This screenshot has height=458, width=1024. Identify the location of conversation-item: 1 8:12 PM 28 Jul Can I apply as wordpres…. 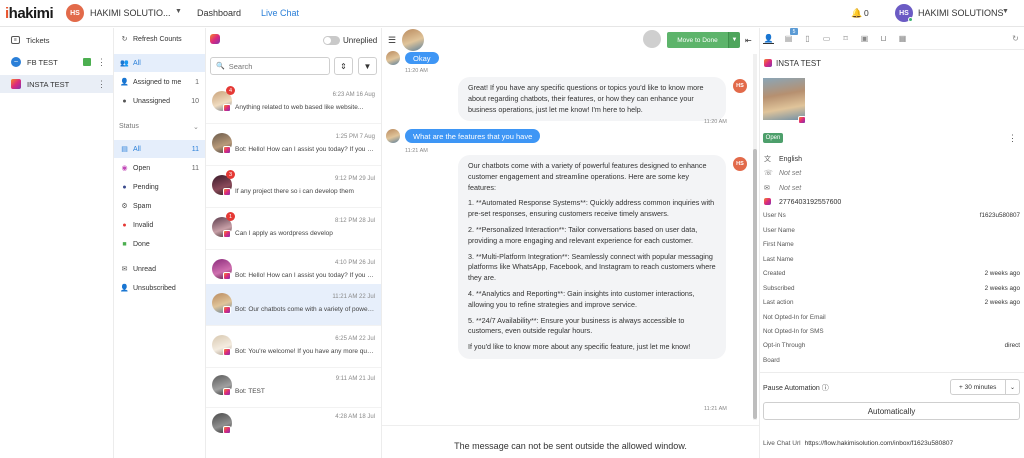
(293, 229).